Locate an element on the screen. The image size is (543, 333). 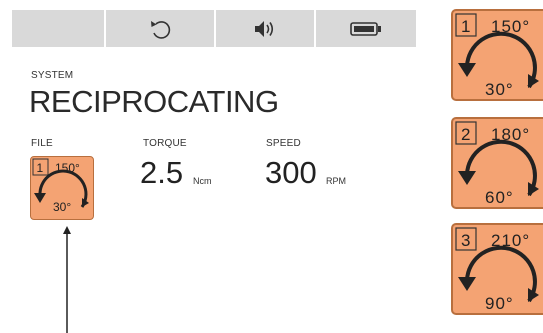
file-option-graphic: 1 150° 30° is located at coordinates (497, 56).